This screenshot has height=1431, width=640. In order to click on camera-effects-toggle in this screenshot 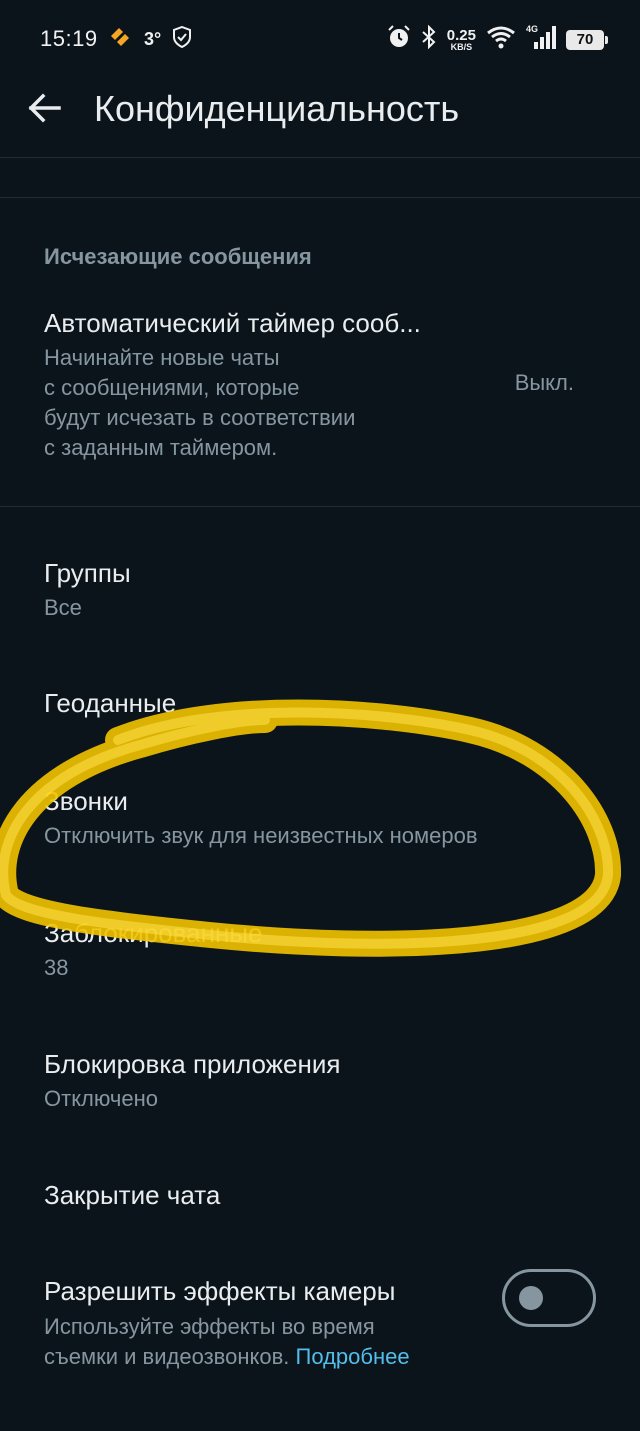, I will do `click(549, 1298)`.